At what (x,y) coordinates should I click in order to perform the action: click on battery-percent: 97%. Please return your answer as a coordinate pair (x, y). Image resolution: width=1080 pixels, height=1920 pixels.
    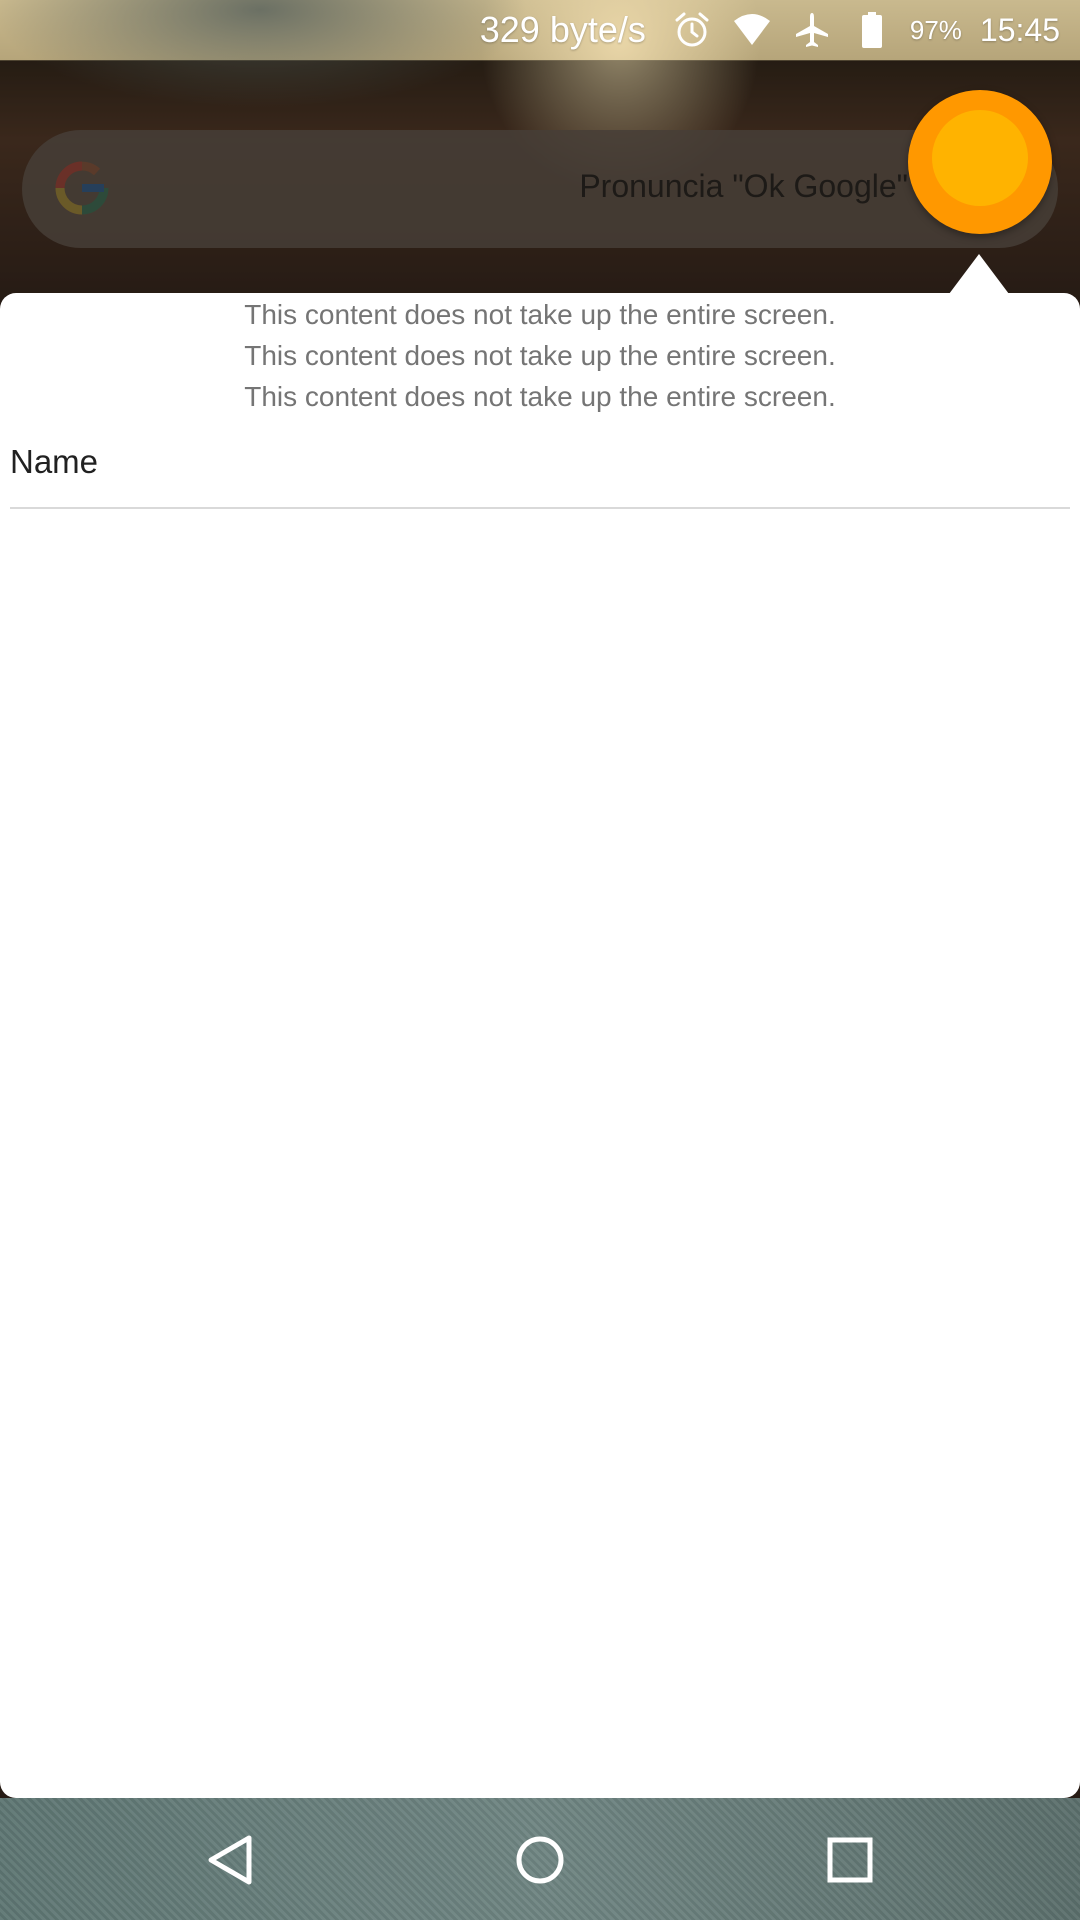
    Looking at the image, I should click on (935, 29).